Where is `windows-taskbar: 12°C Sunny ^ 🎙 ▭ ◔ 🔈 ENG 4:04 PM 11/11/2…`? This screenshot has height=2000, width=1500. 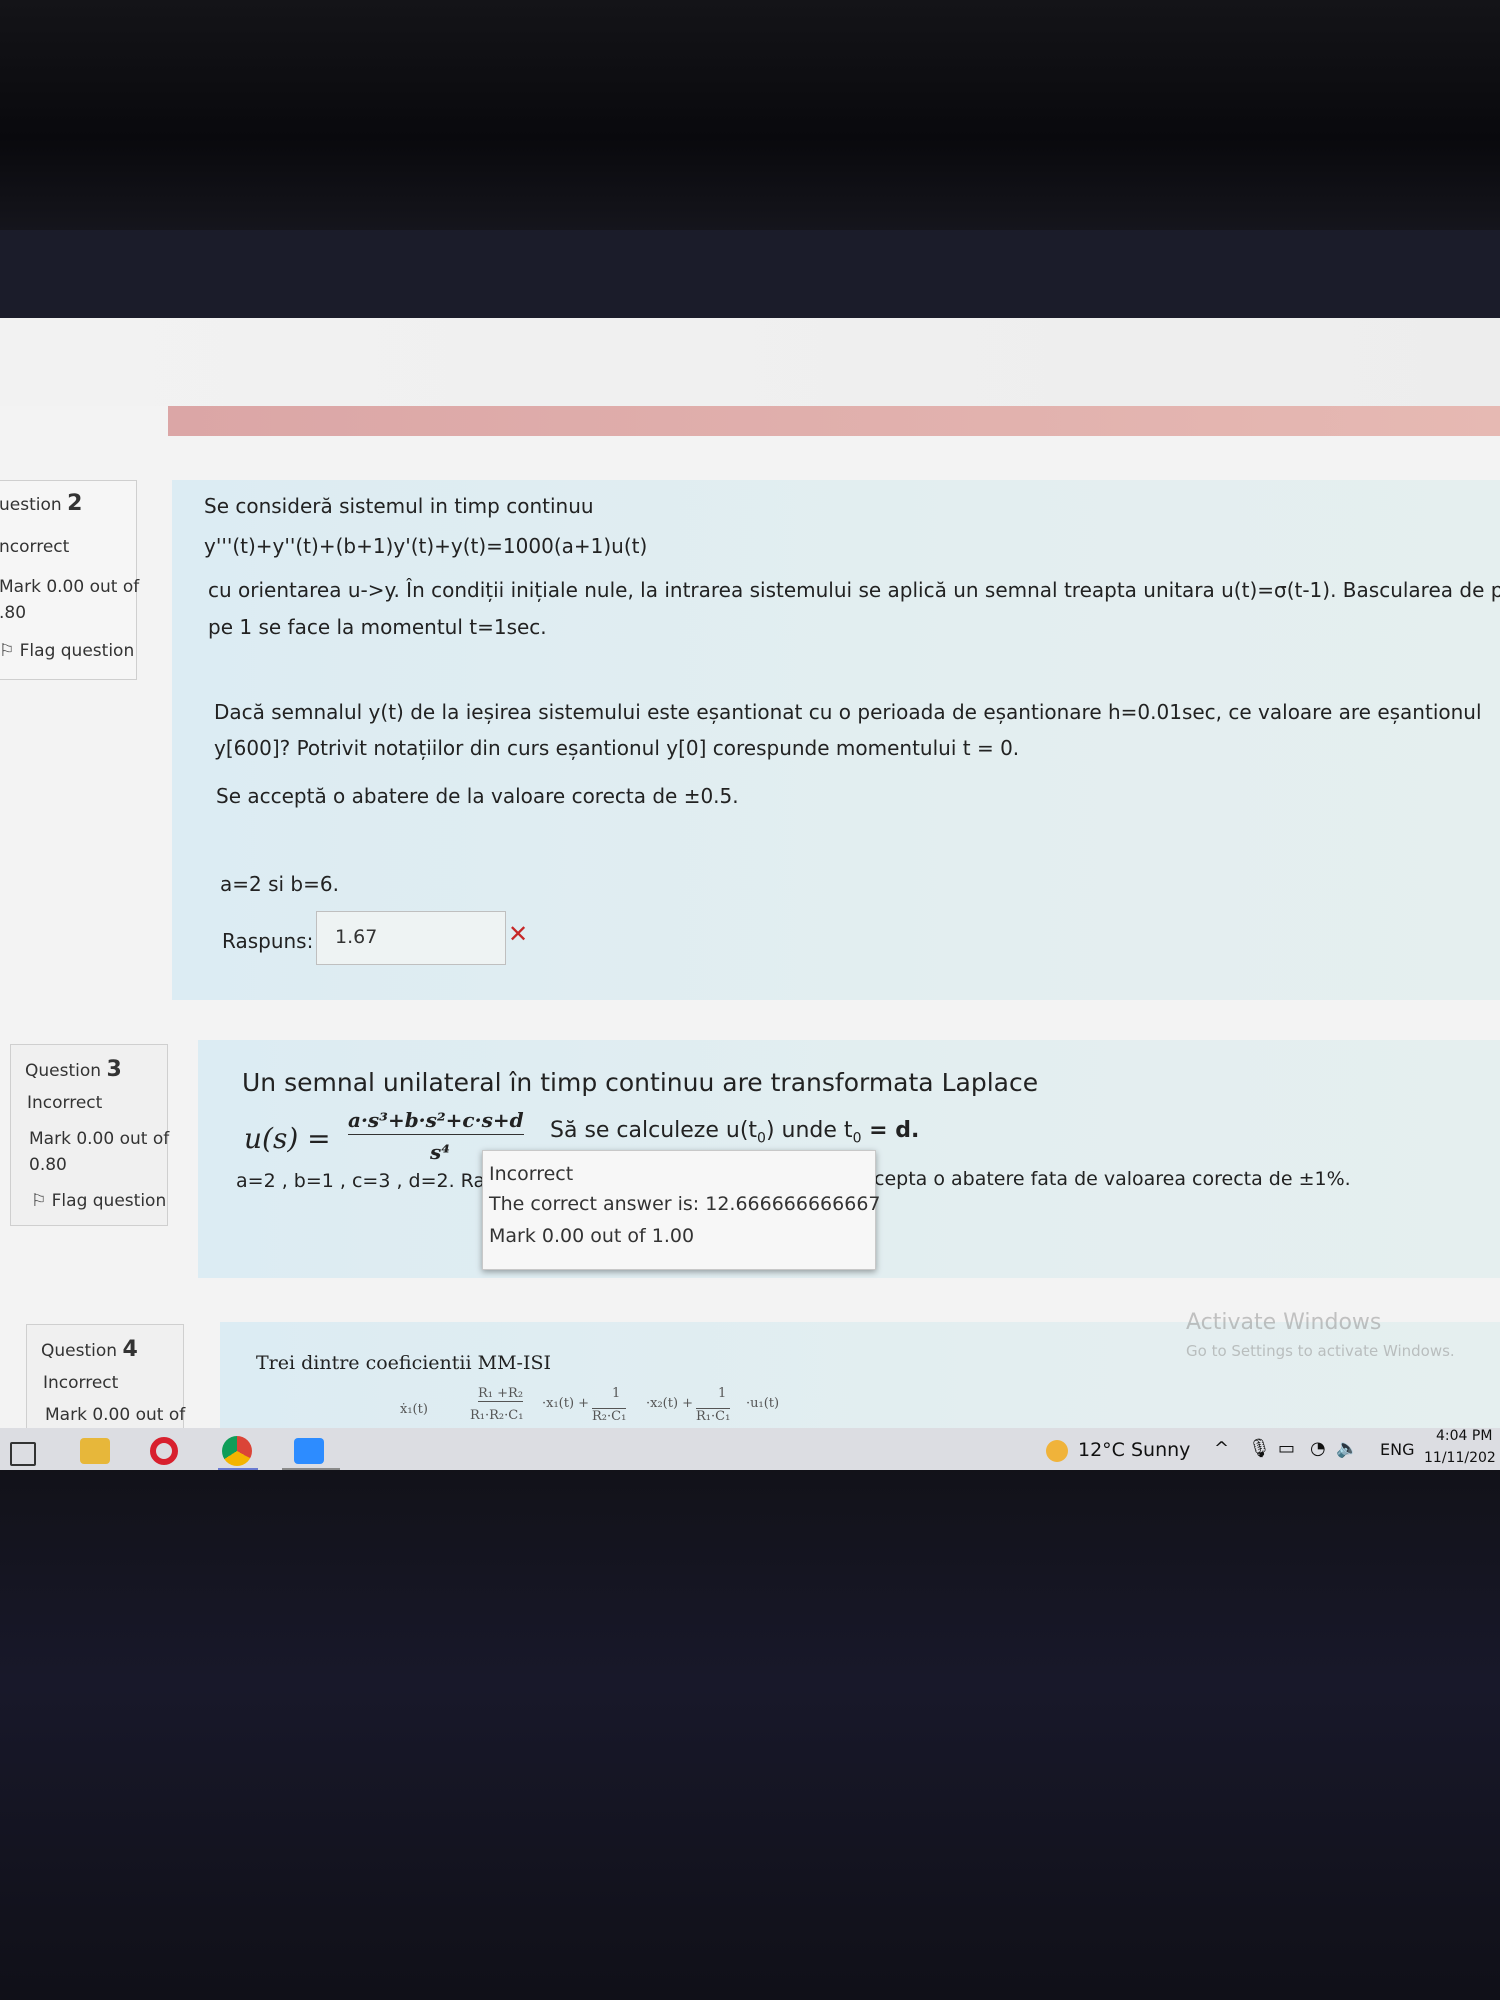 windows-taskbar: 12°C Sunny ^ 🎙 ▭ ◔ 🔈 ENG 4:04 PM 11/11/2… is located at coordinates (750, 1449).